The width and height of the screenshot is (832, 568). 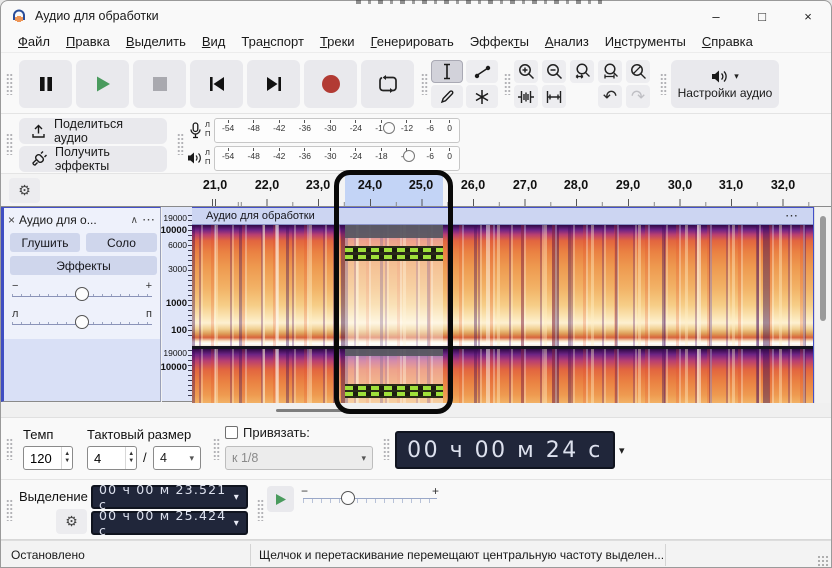 What do you see at coordinates (337, 130) in the screenshot?
I see `record-meter: -54 -48 -42 -36 -30 -24 -18 -12 -6 0` at bounding box center [337, 130].